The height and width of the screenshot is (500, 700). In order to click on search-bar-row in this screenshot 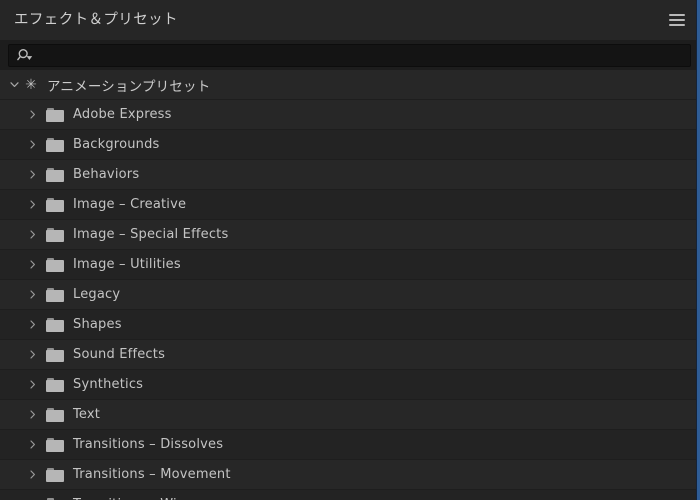, I will do `click(350, 55)`.